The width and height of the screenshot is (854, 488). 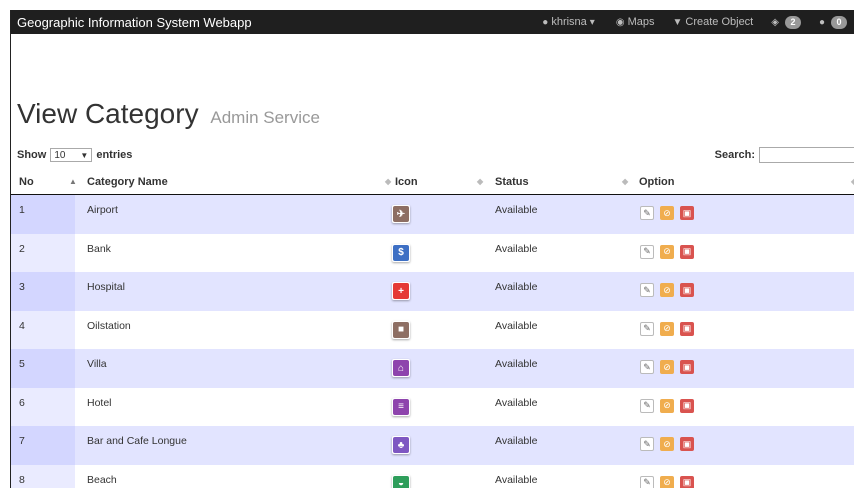 What do you see at coordinates (22, 287) in the screenshot?
I see `row-number: 3` at bounding box center [22, 287].